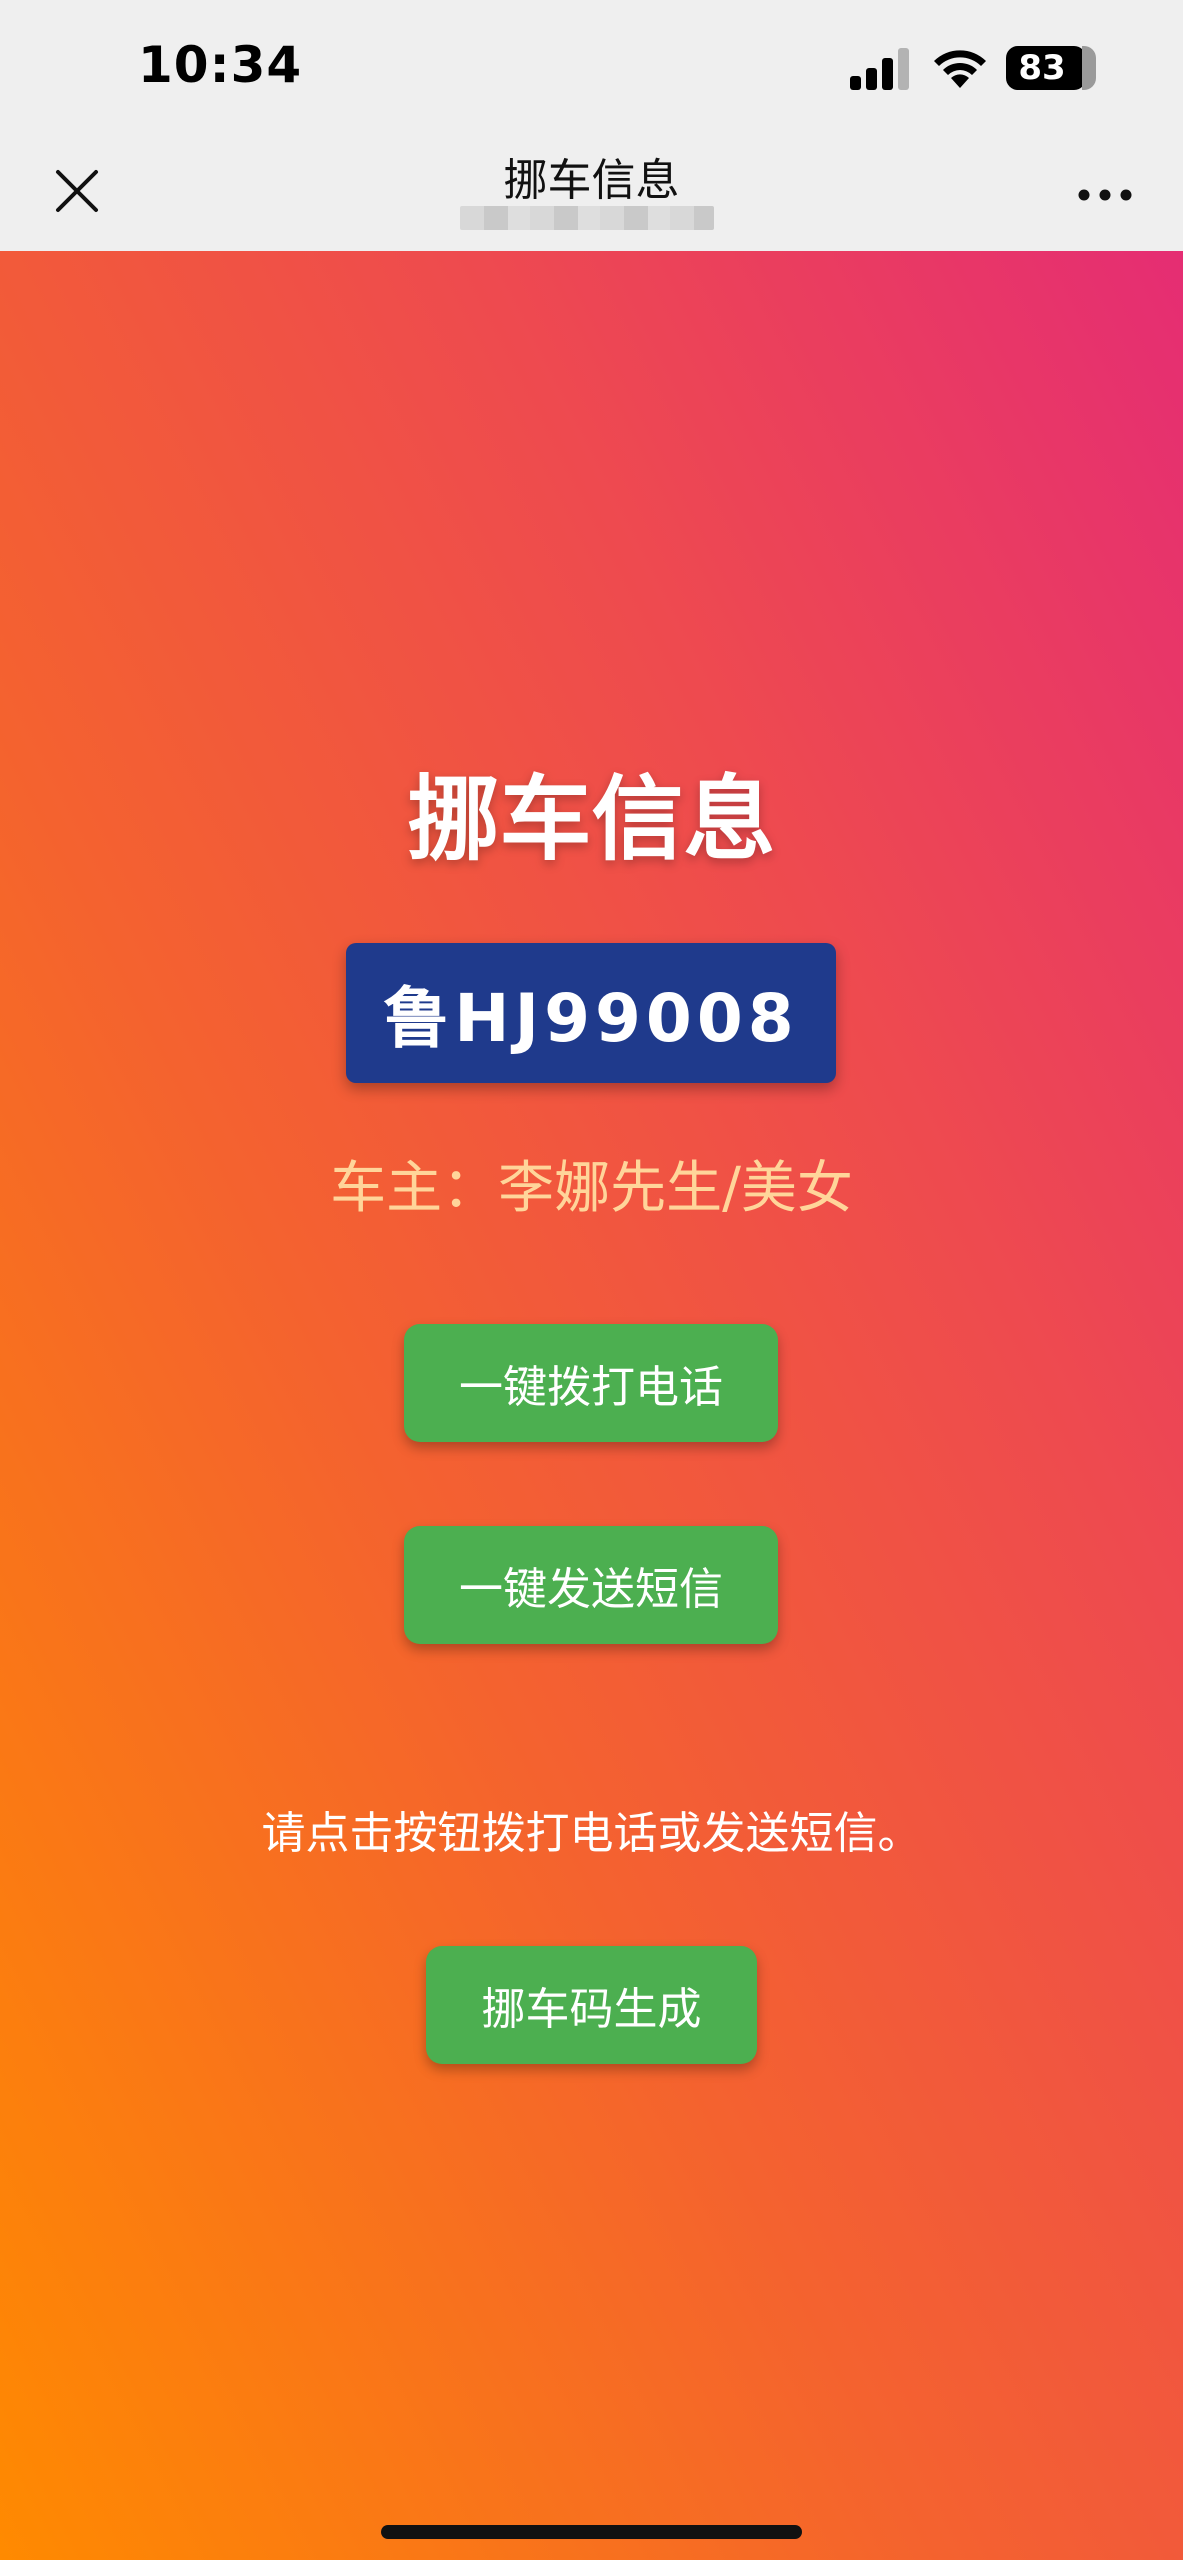 The height and width of the screenshot is (2560, 1183). I want to click on call-button: 一键拨打电话, so click(591, 1383).